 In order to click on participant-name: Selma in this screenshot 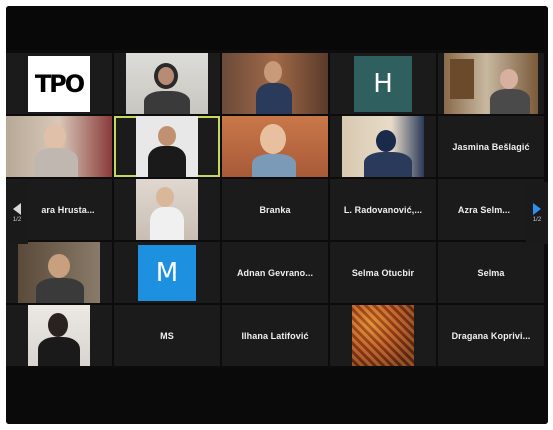, I will do `click(491, 272)`.